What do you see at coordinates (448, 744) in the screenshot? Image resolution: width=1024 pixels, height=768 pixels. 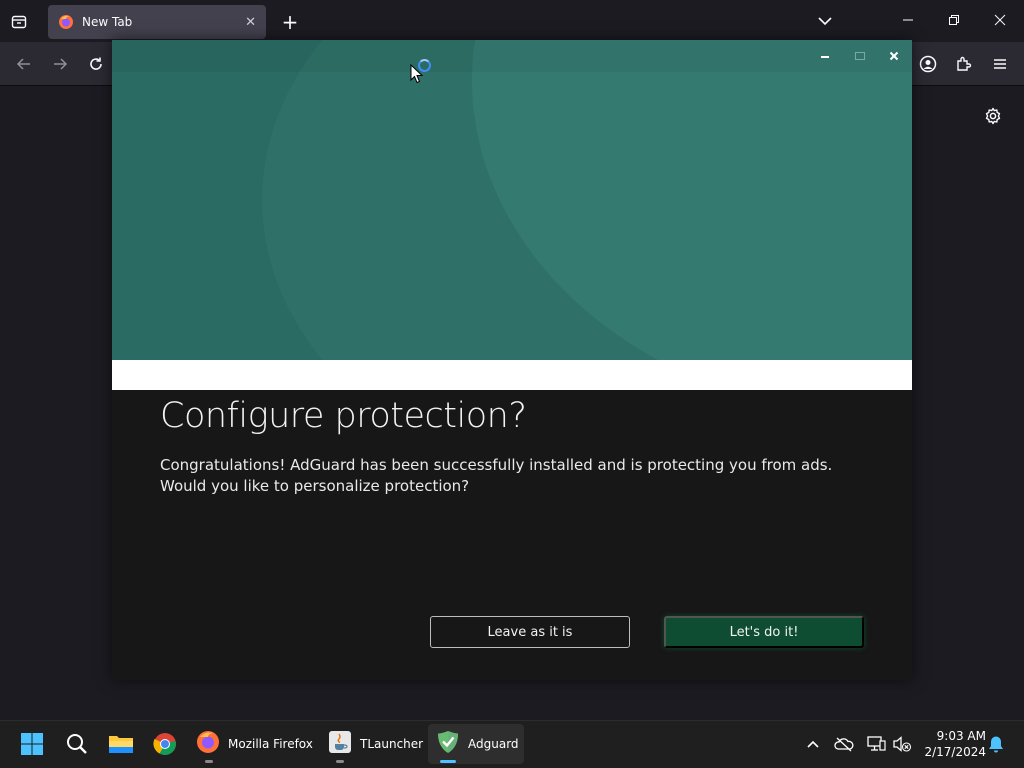 I see `adguard-shield-icon` at bounding box center [448, 744].